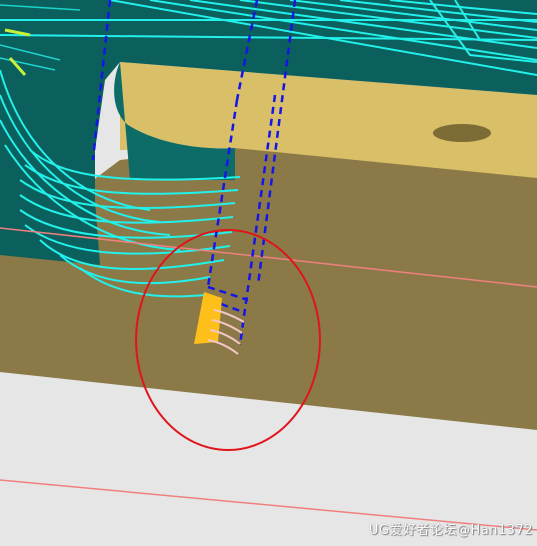 This screenshot has width=537, height=546. Describe the element at coordinates (462, 133) in the screenshot. I see `drilled-hole` at that location.